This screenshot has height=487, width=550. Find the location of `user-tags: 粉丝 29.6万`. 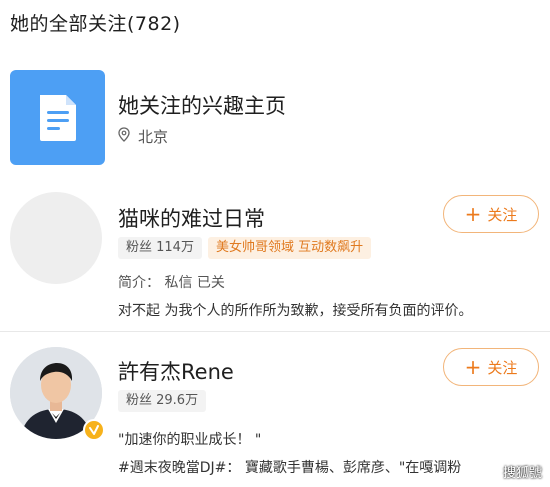

user-tags: 粉丝 29.6万 is located at coordinates (162, 401).